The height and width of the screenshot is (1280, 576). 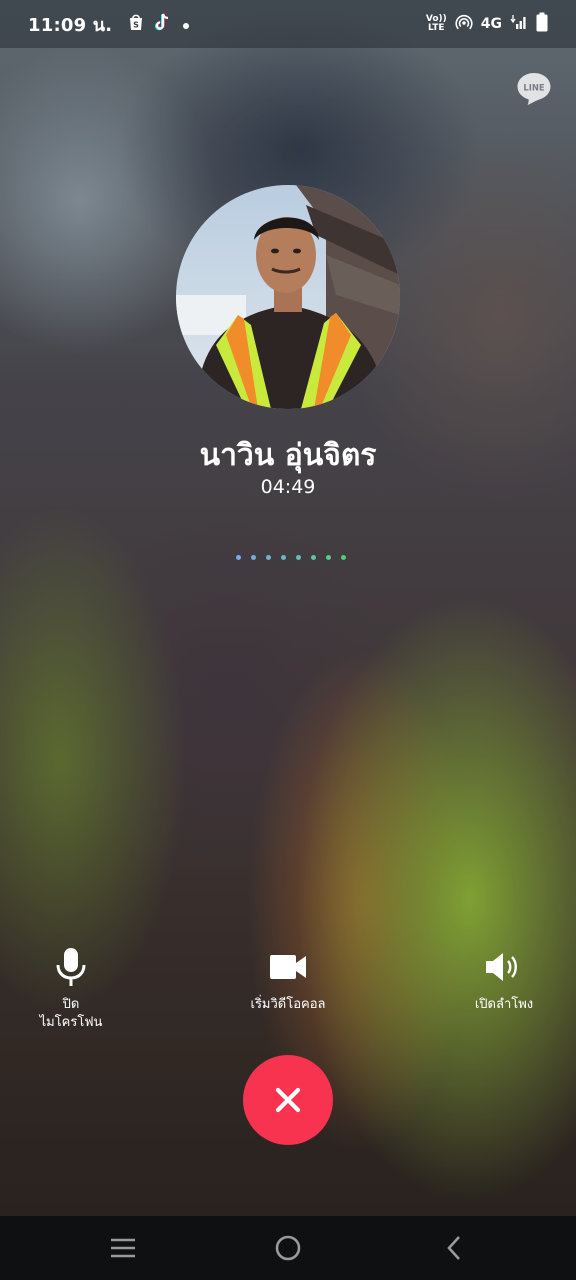 I want to click on call-status-dots, so click(x=291, y=557).